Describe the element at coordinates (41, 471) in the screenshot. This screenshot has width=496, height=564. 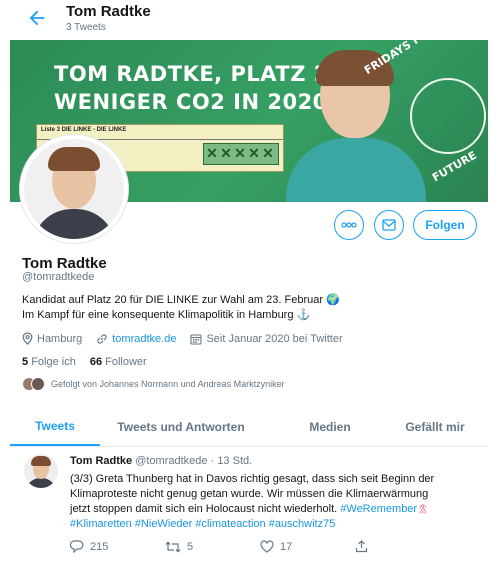
I see `tweet-avatar` at that location.